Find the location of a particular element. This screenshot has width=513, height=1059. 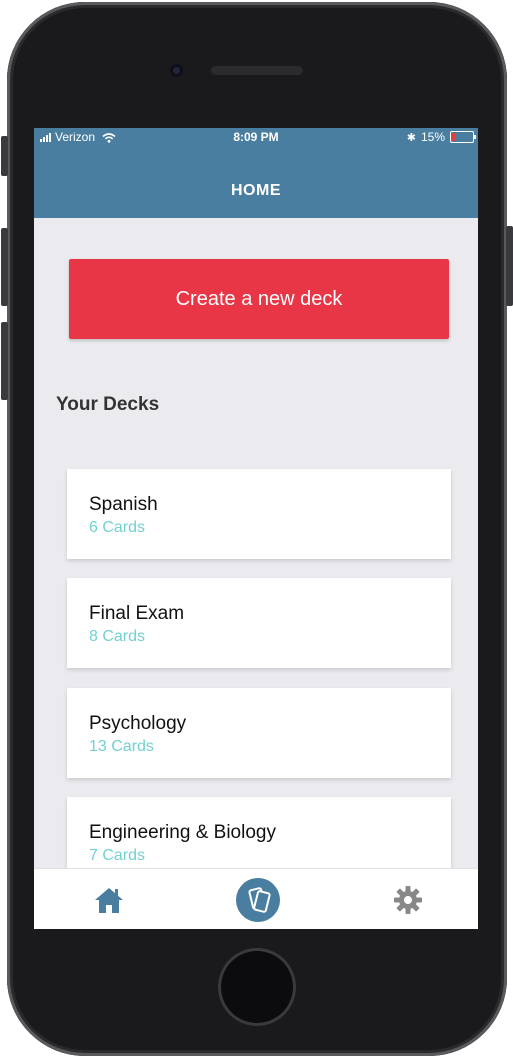

status-bar: Verizon 8:09 PM ✱ 15% is located at coordinates (256, 137).